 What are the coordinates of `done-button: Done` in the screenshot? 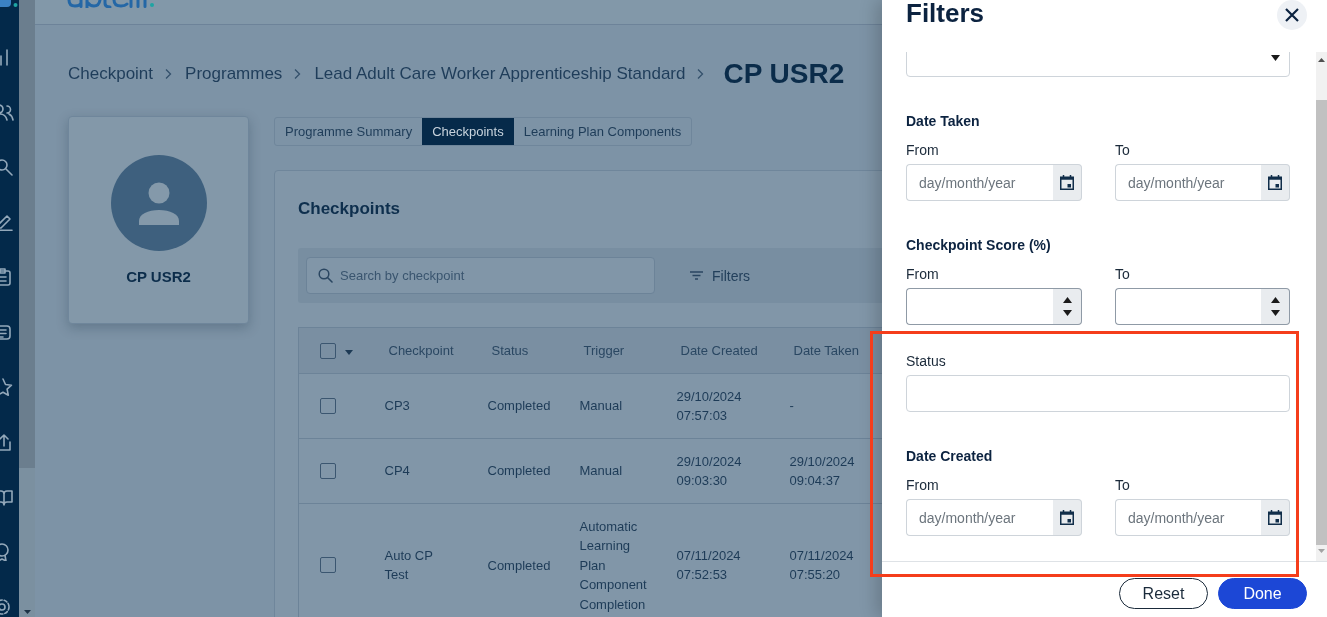 It's located at (1262, 593).